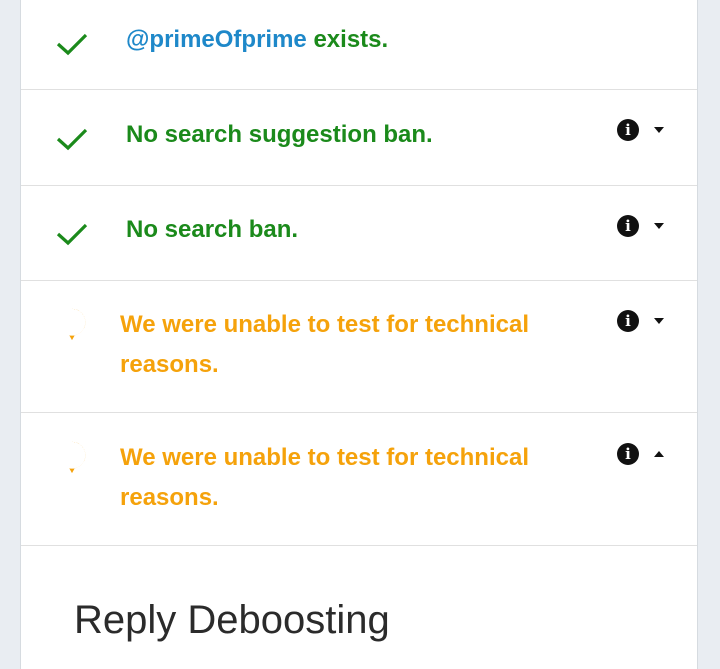 This screenshot has width=720, height=669. I want to click on result-row-account-exists: @primeOfprime exists., so click(359, 45).